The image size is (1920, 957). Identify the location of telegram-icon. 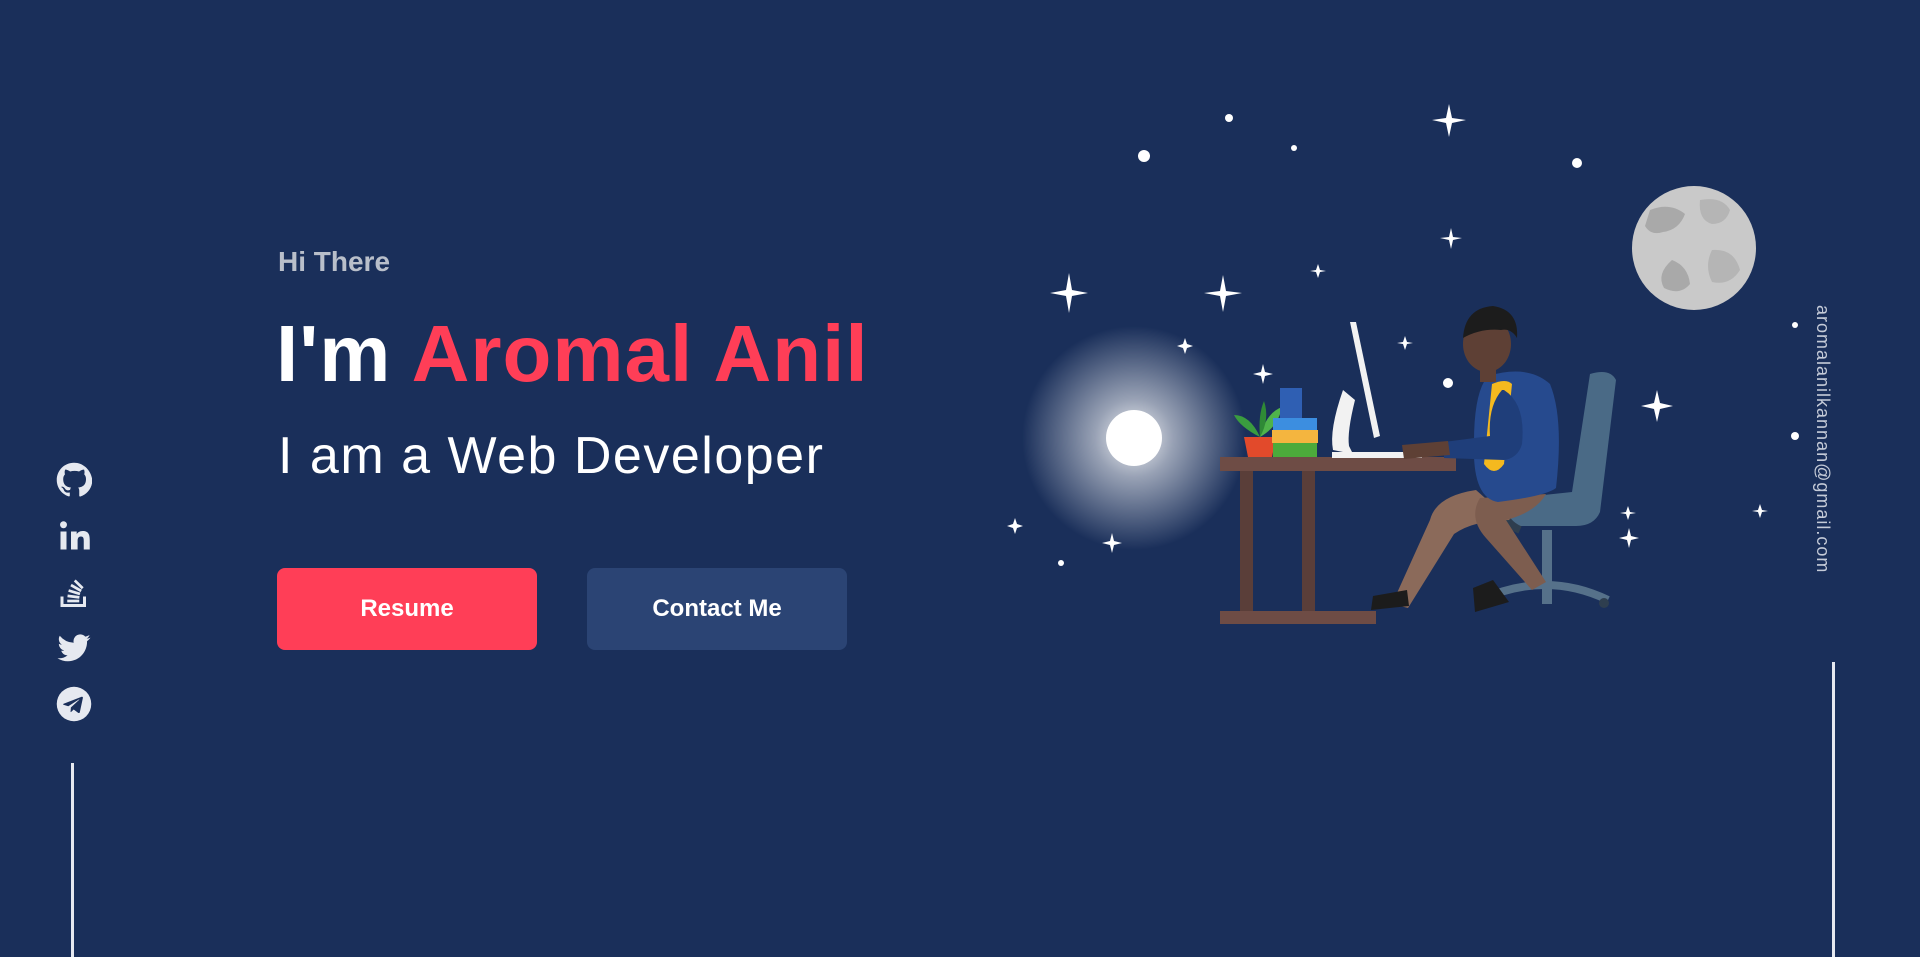
(74, 704).